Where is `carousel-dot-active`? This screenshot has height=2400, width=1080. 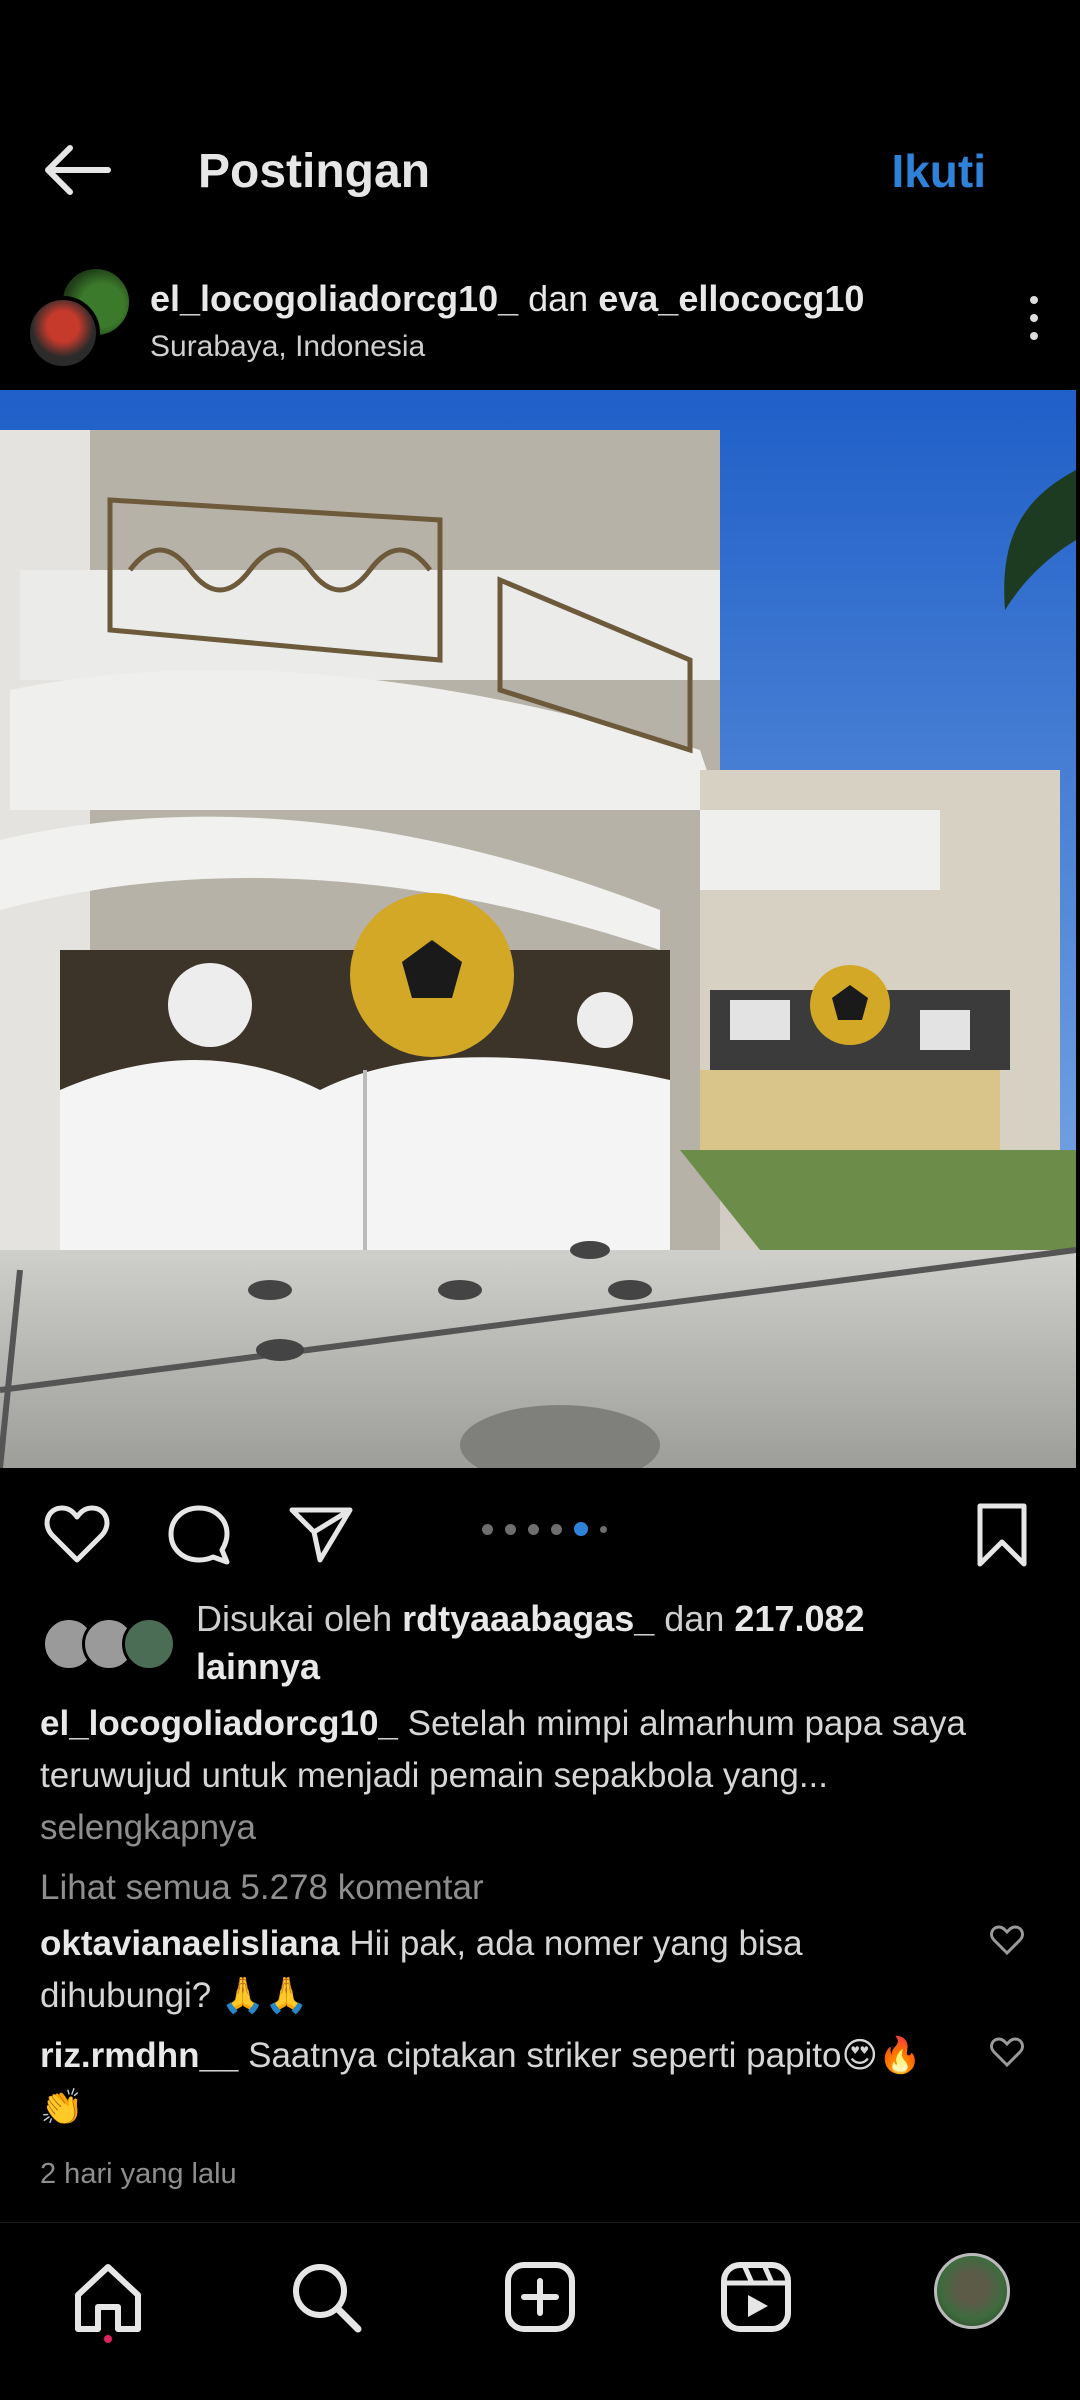
carousel-dot-active is located at coordinates (581, 1529).